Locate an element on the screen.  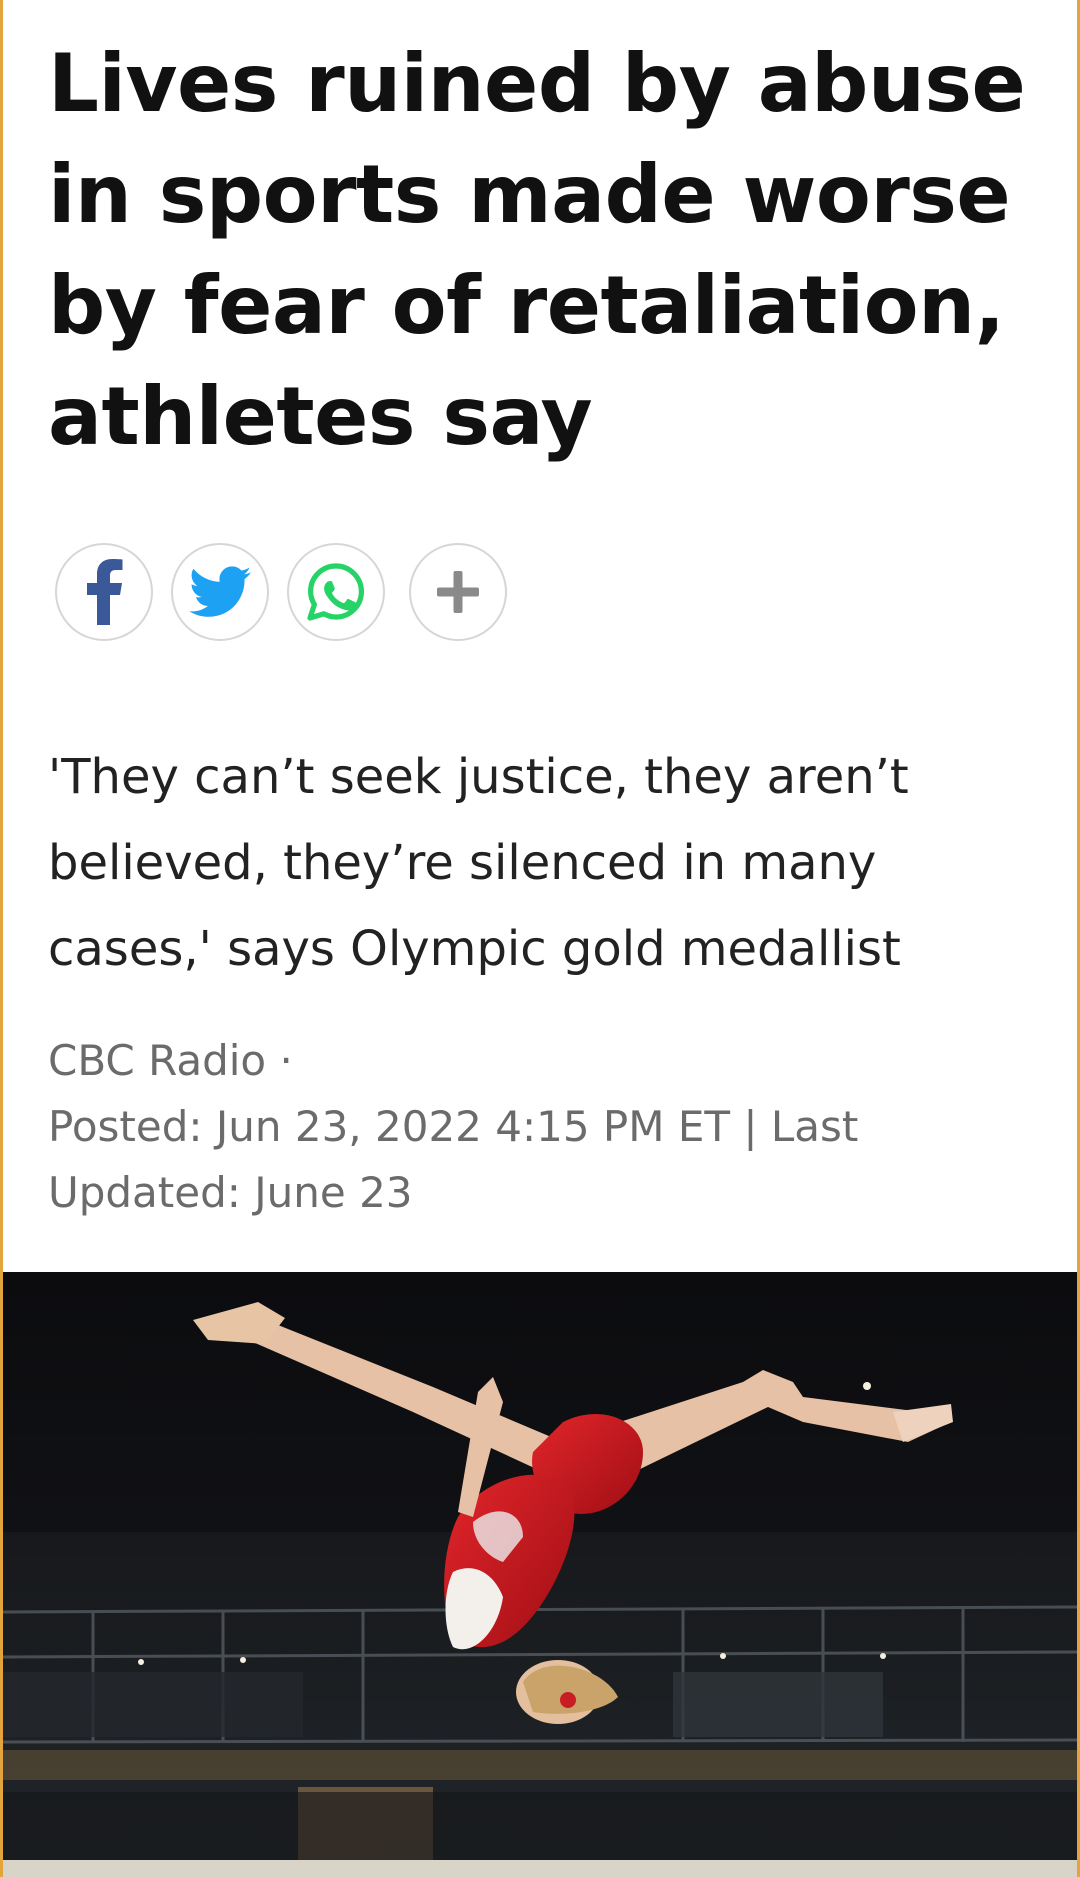
facebook-icon is located at coordinates (105, 592).